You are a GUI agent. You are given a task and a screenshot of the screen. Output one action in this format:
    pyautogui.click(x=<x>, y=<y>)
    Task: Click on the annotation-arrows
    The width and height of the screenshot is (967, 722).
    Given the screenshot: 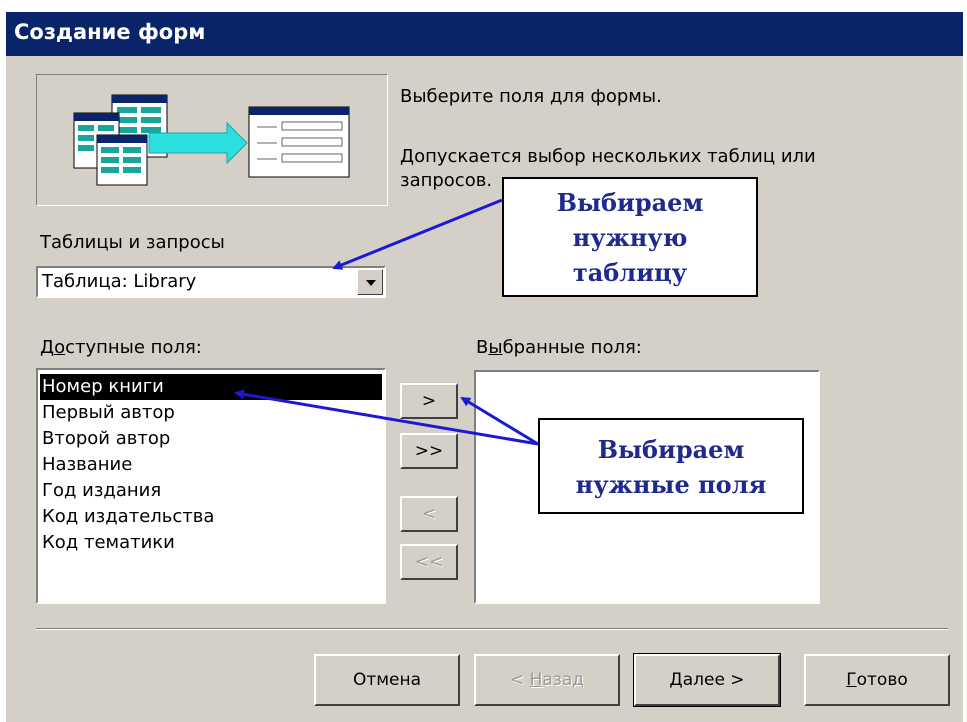 What is the action you would take?
    pyautogui.click(x=386, y=322)
    